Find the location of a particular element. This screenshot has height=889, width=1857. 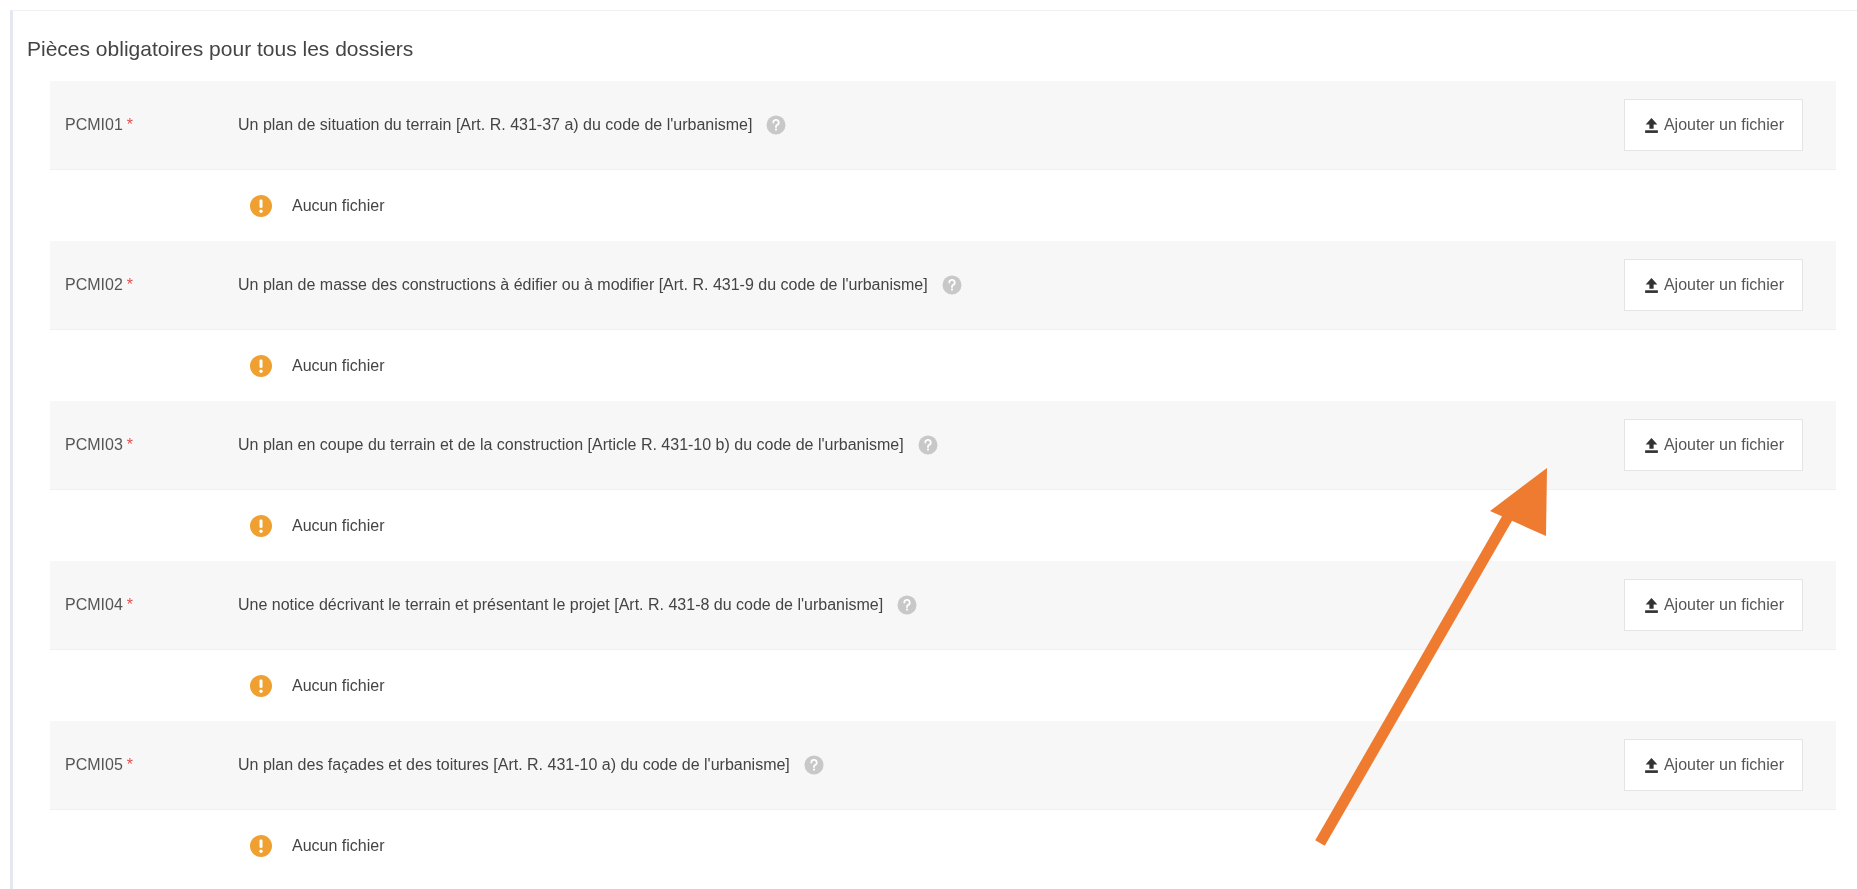

document-code: PCMI01 is located at coordinates (94, 124).